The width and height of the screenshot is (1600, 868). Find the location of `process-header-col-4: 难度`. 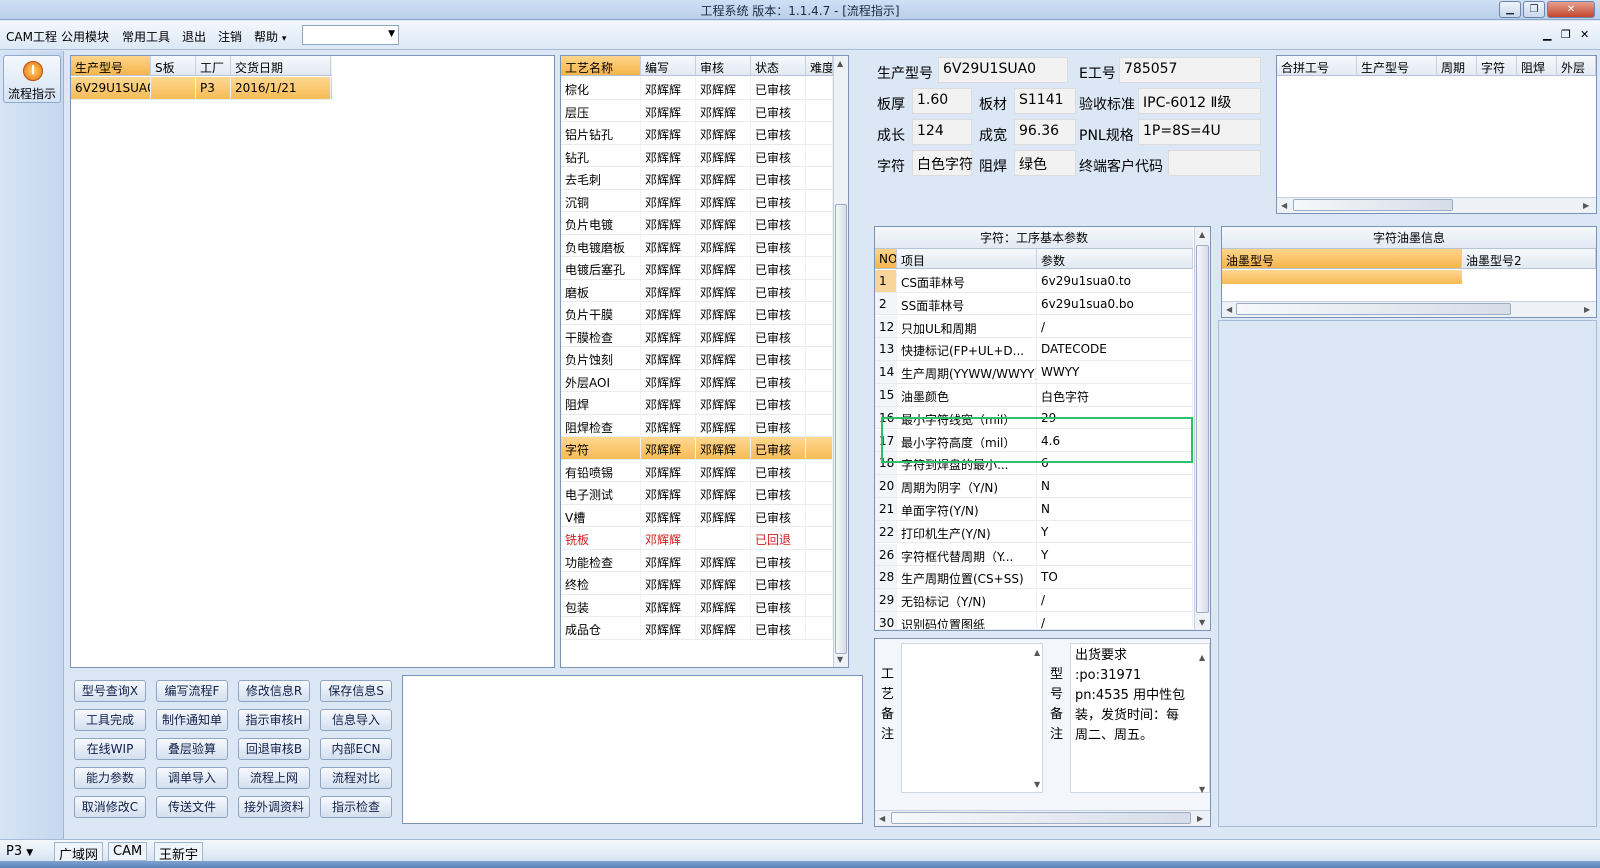

process-header-col-4: 难度 is located at coordinates (819, 65).